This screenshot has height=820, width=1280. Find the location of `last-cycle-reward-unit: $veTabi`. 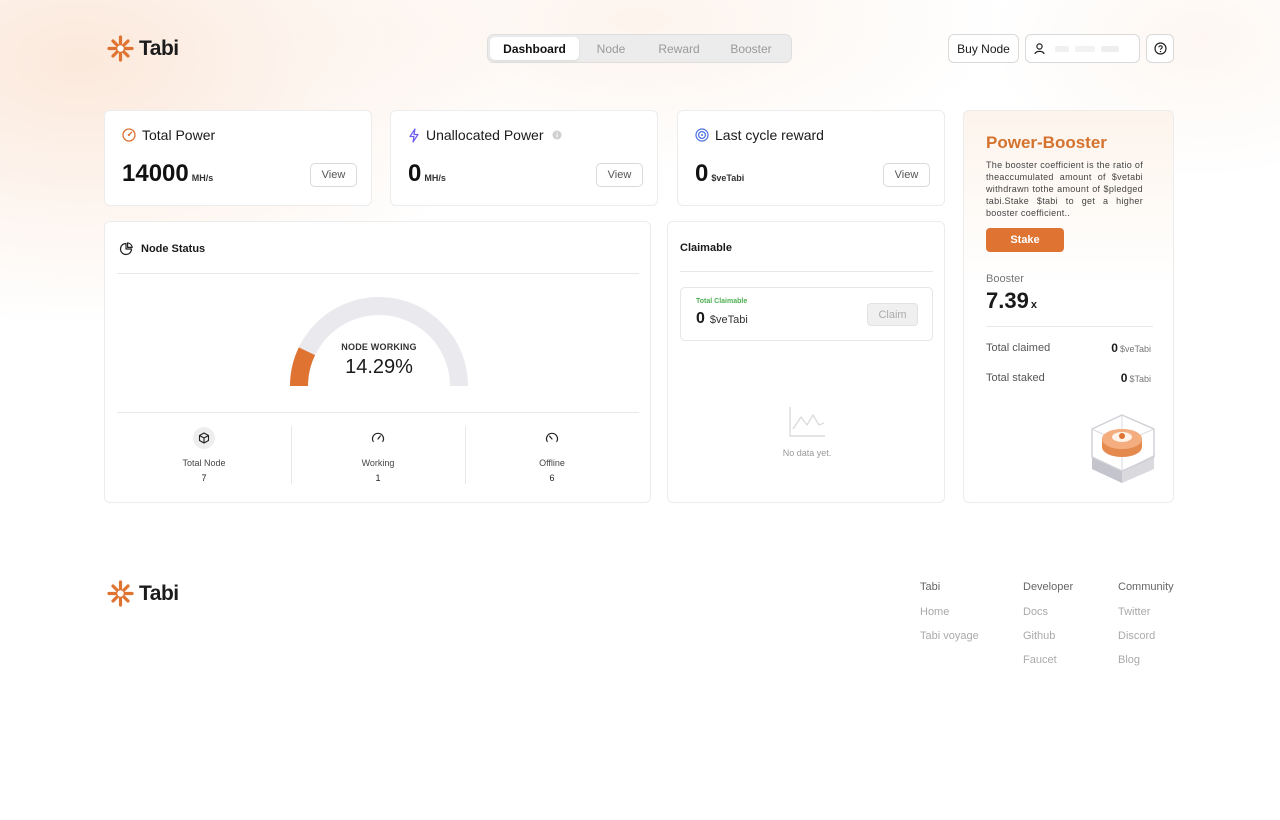

last-cycle-reward-unit: $veTabi is located at coordinates (728, 178).